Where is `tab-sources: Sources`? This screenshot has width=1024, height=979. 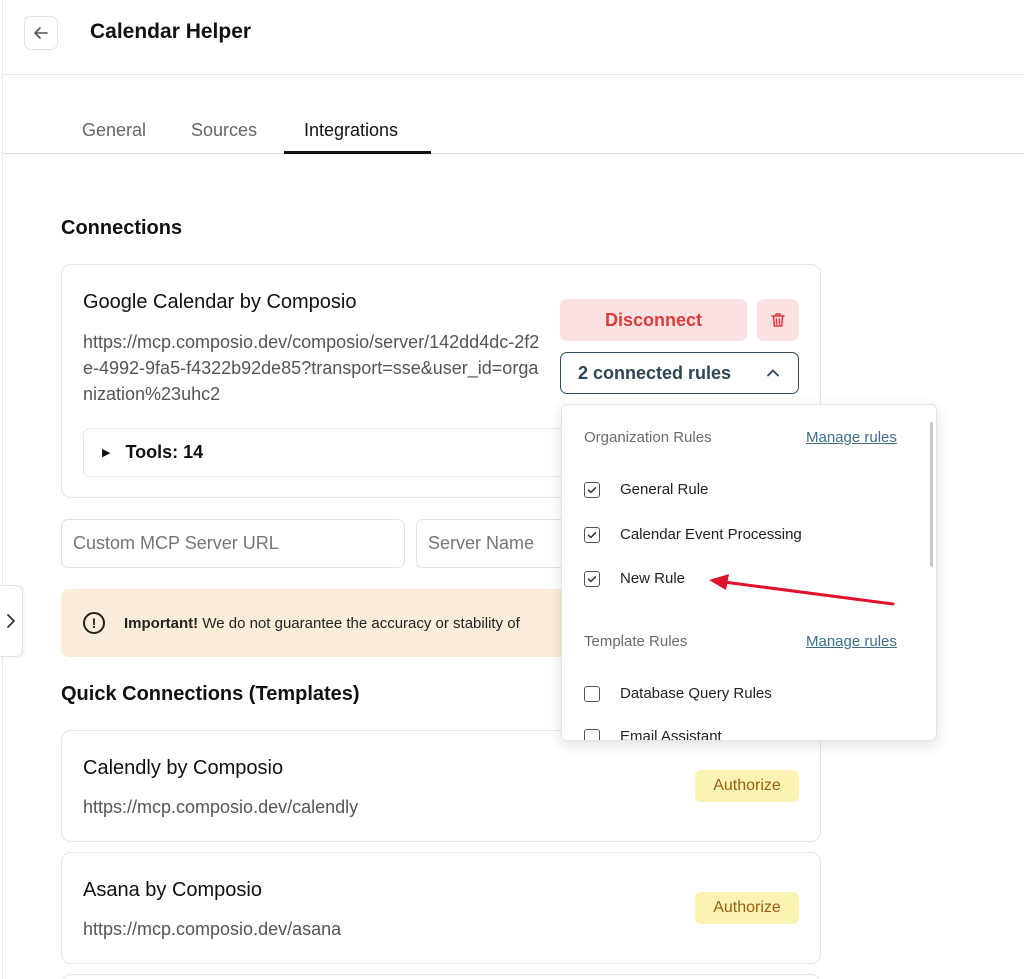 tab-sources: Sources is located at coordinates (224, 130).